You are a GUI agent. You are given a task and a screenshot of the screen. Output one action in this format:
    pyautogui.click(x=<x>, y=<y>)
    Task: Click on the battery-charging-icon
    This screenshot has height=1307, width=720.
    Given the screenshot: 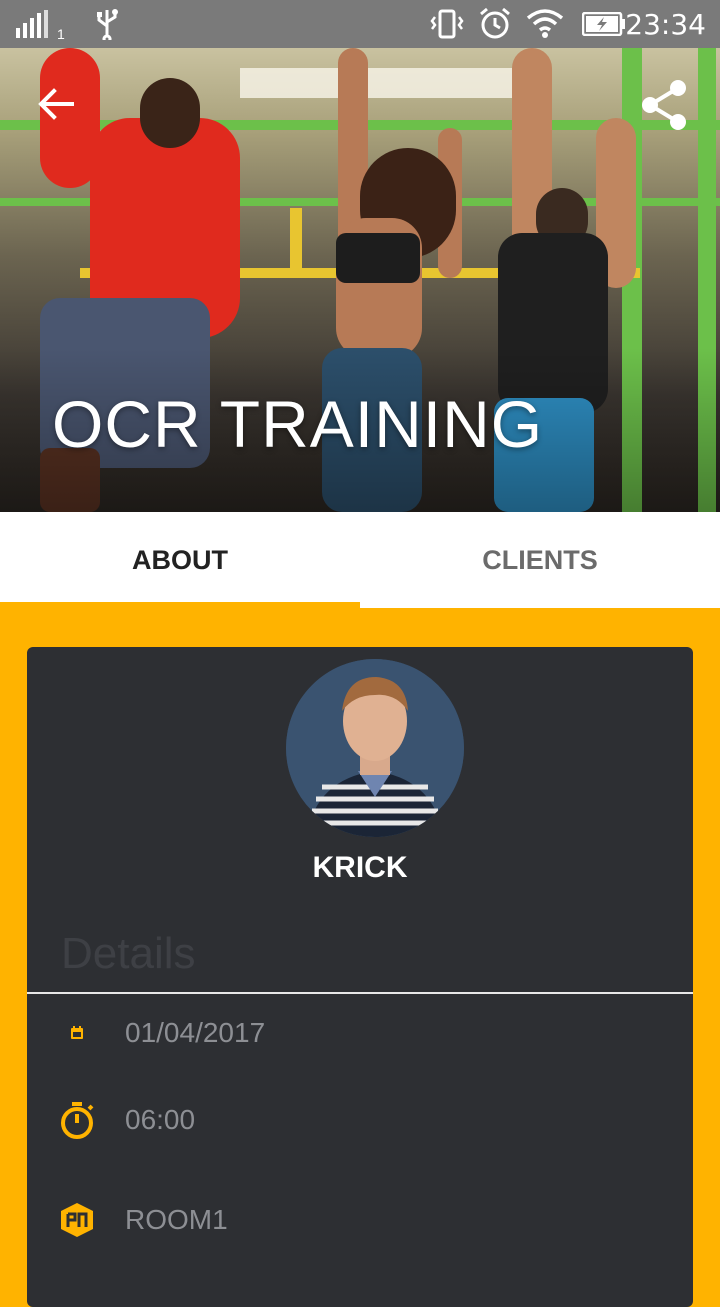 What is the action you would take?
    pyautogui.click(x=603, y=24)
    